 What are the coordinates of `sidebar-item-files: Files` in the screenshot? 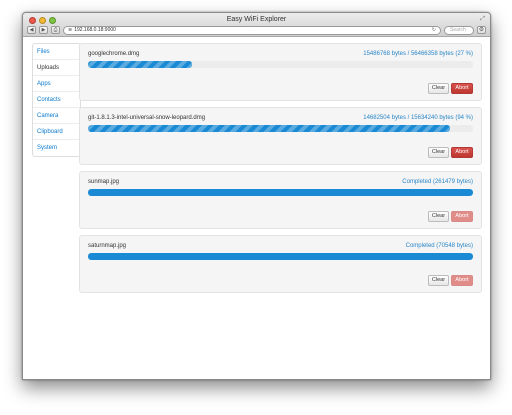 It's located at (56, 52).